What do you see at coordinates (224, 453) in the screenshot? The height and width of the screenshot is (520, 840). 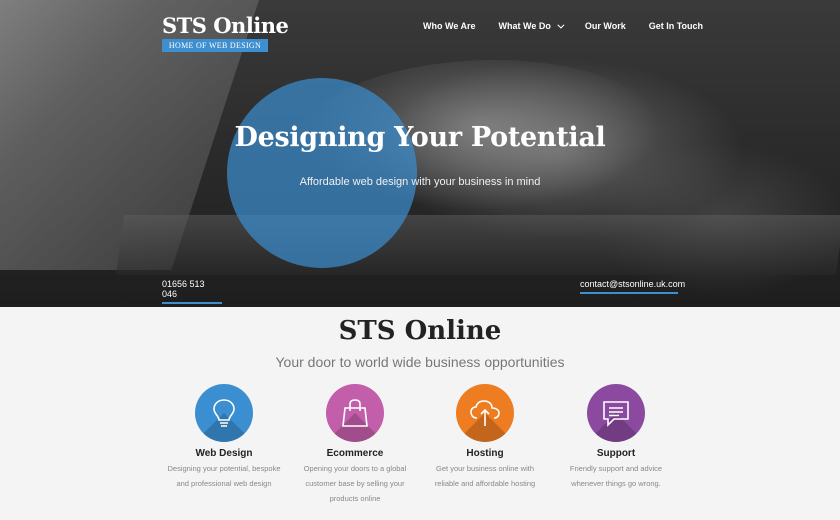 I see `feature-title: Web Design` at bounding box center [224, 453].